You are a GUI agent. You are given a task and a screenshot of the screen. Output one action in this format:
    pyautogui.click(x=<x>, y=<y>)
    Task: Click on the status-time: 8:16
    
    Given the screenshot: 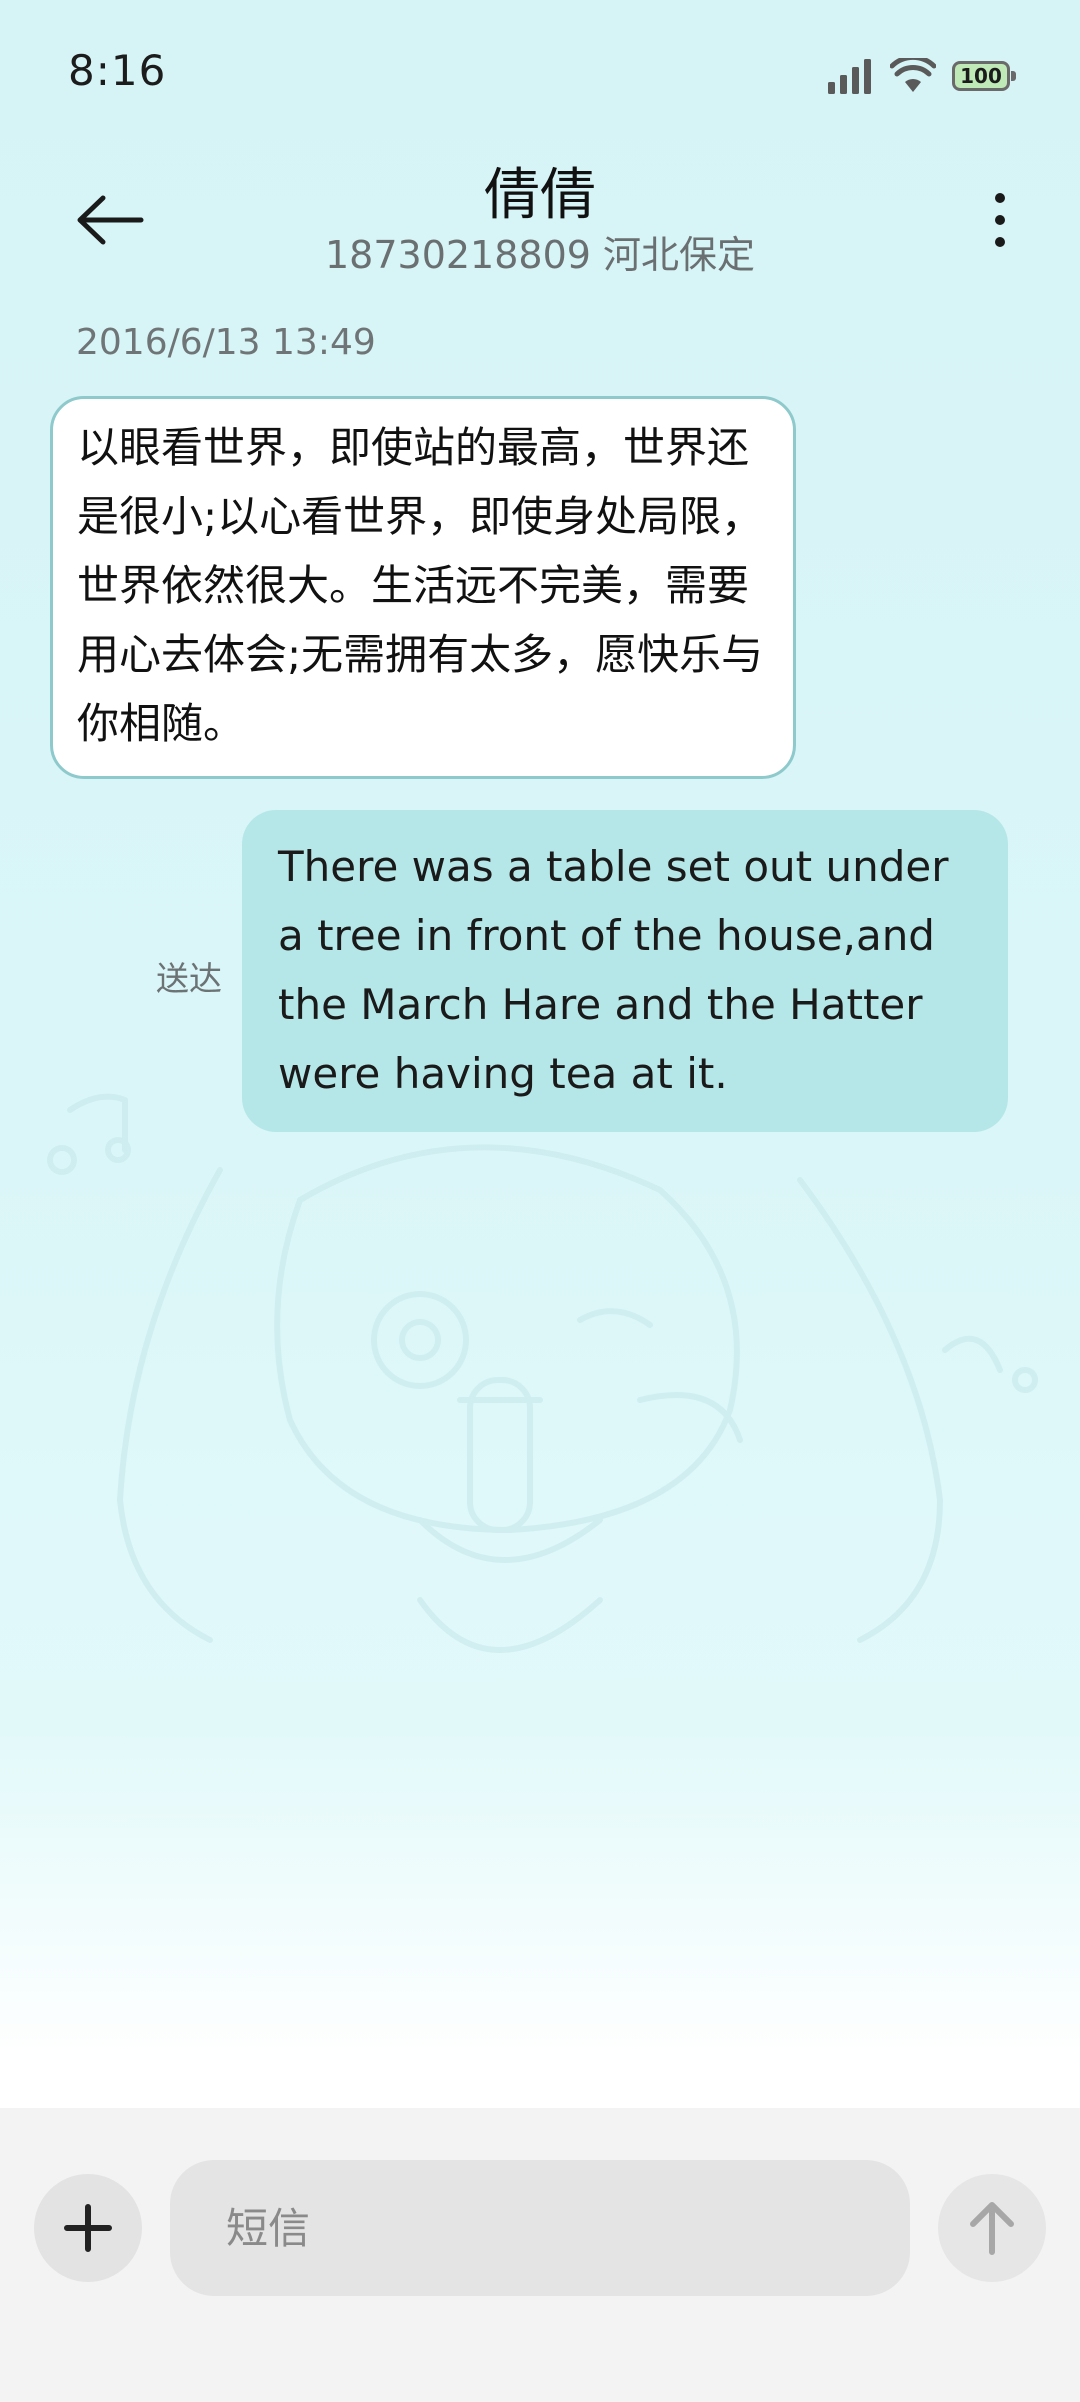 What is the action you would take?
    pyautogui.click(x=117, y=70)
    